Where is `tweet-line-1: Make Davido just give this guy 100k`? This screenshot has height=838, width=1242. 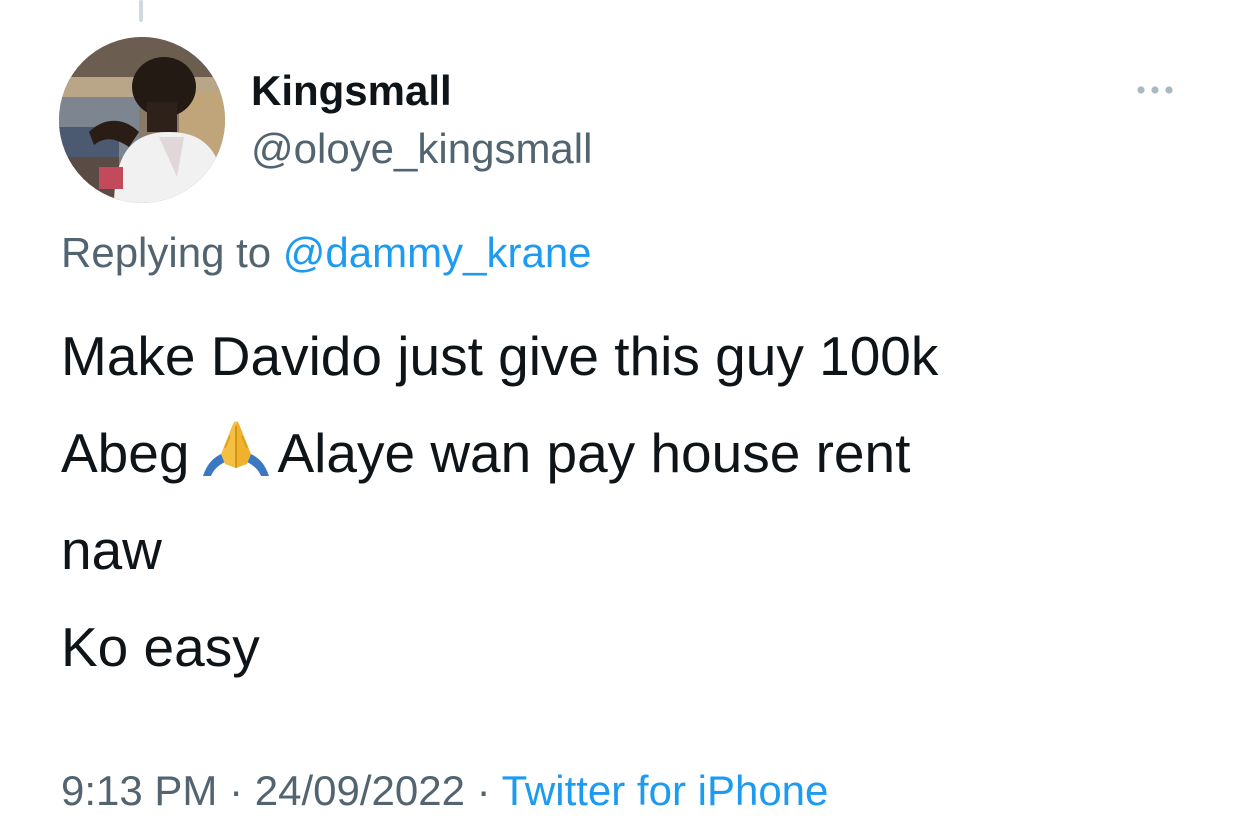 tweet-line-1: Make Davido just give this guy 100k is located at coordinates (500, 356).